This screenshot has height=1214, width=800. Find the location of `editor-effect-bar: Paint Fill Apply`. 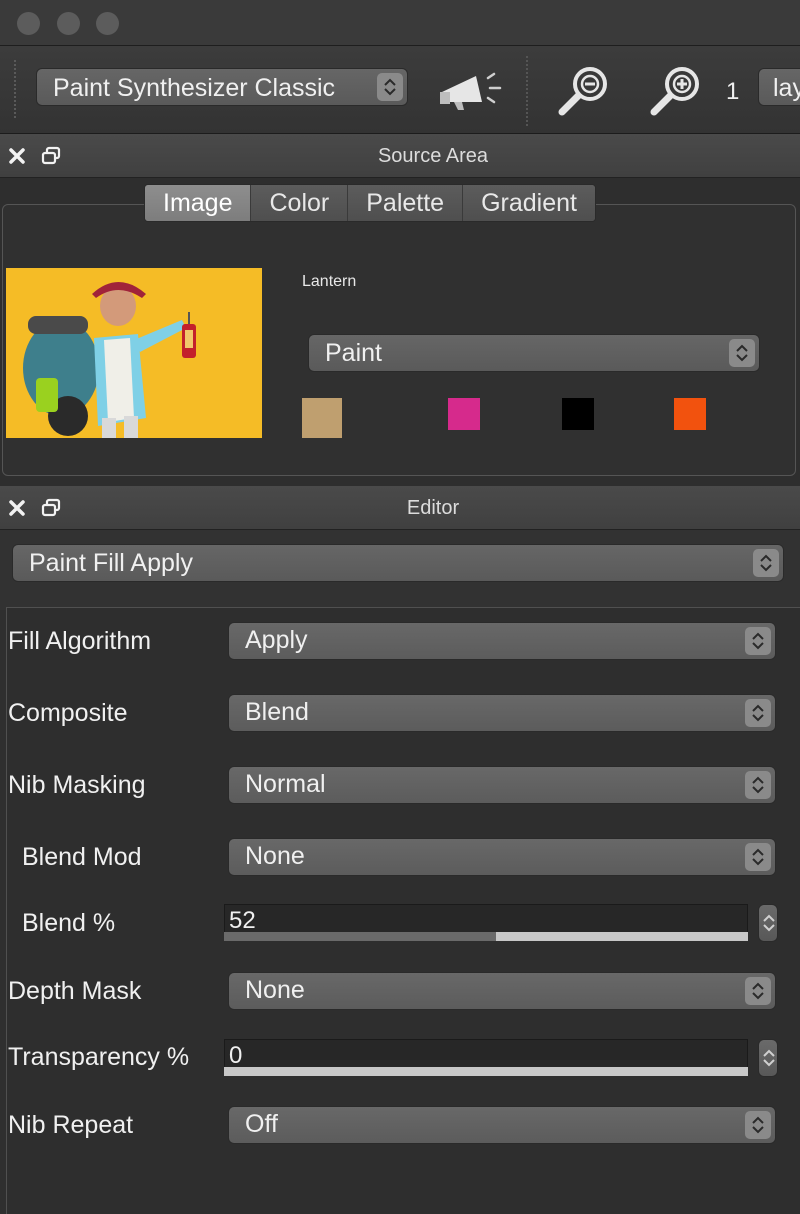

editor-effect-bar: Paint Fill Apply is located at coordinates (400, 570).